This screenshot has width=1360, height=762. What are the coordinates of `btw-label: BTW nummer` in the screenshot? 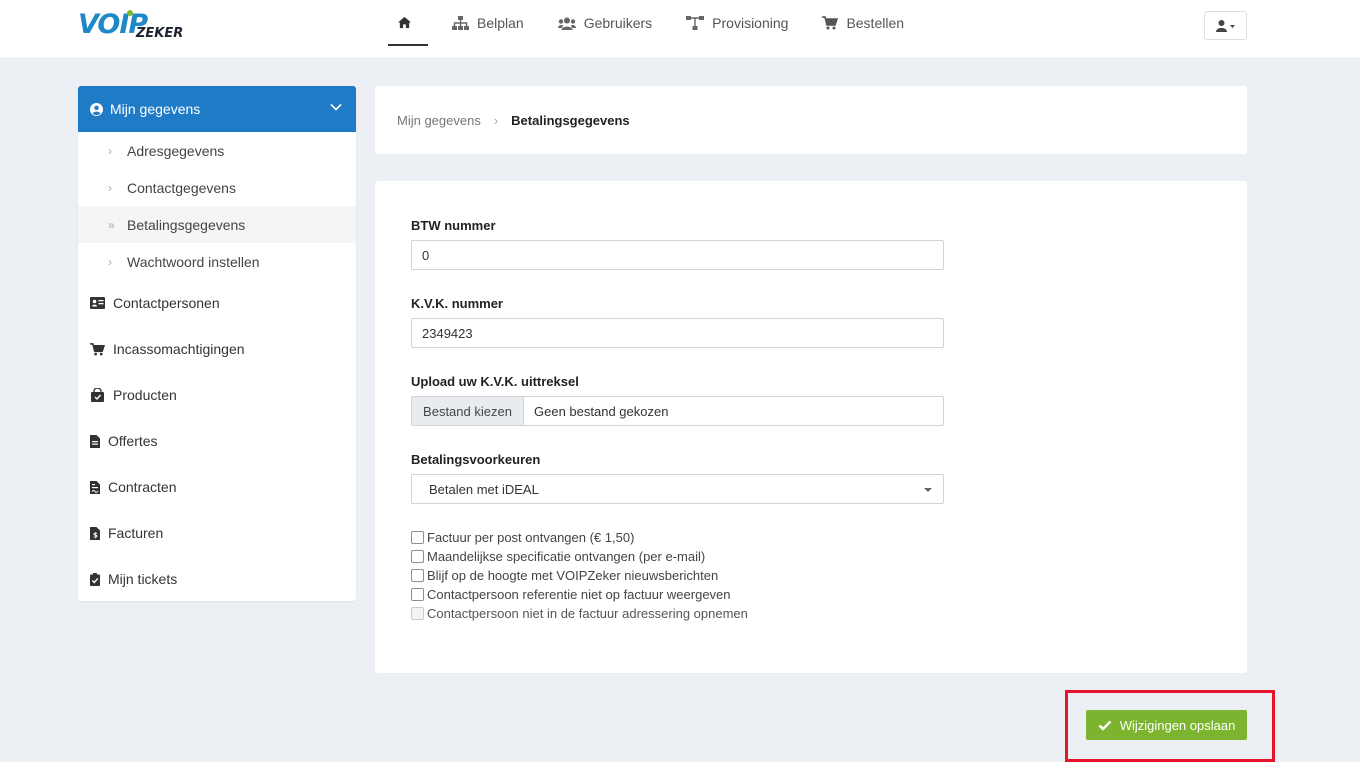 It's located at (453, 225).